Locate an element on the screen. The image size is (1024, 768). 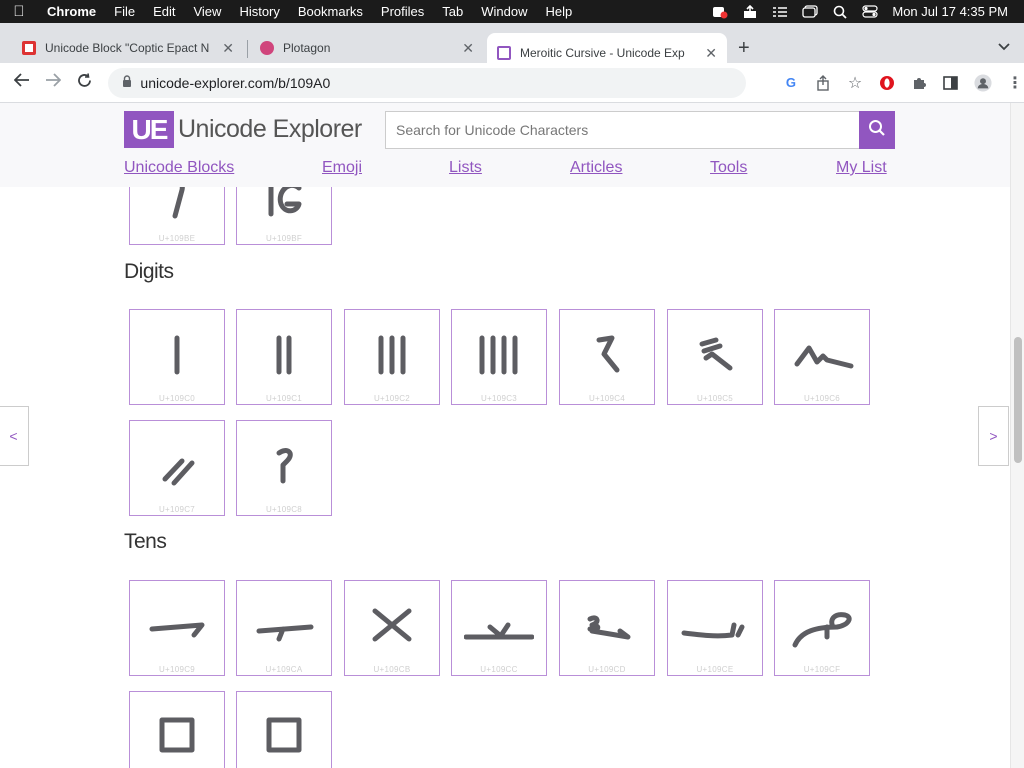
menu-window: Window is located at coordinates (504, 11).